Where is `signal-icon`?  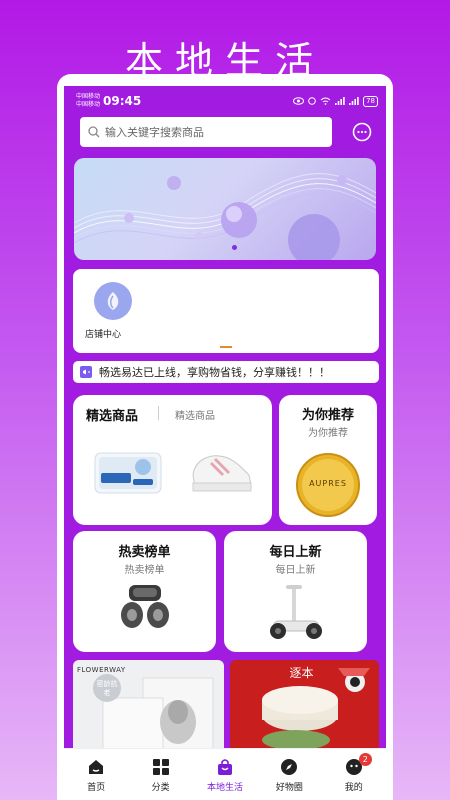
signal-icon is located at coordinates (340, 101).